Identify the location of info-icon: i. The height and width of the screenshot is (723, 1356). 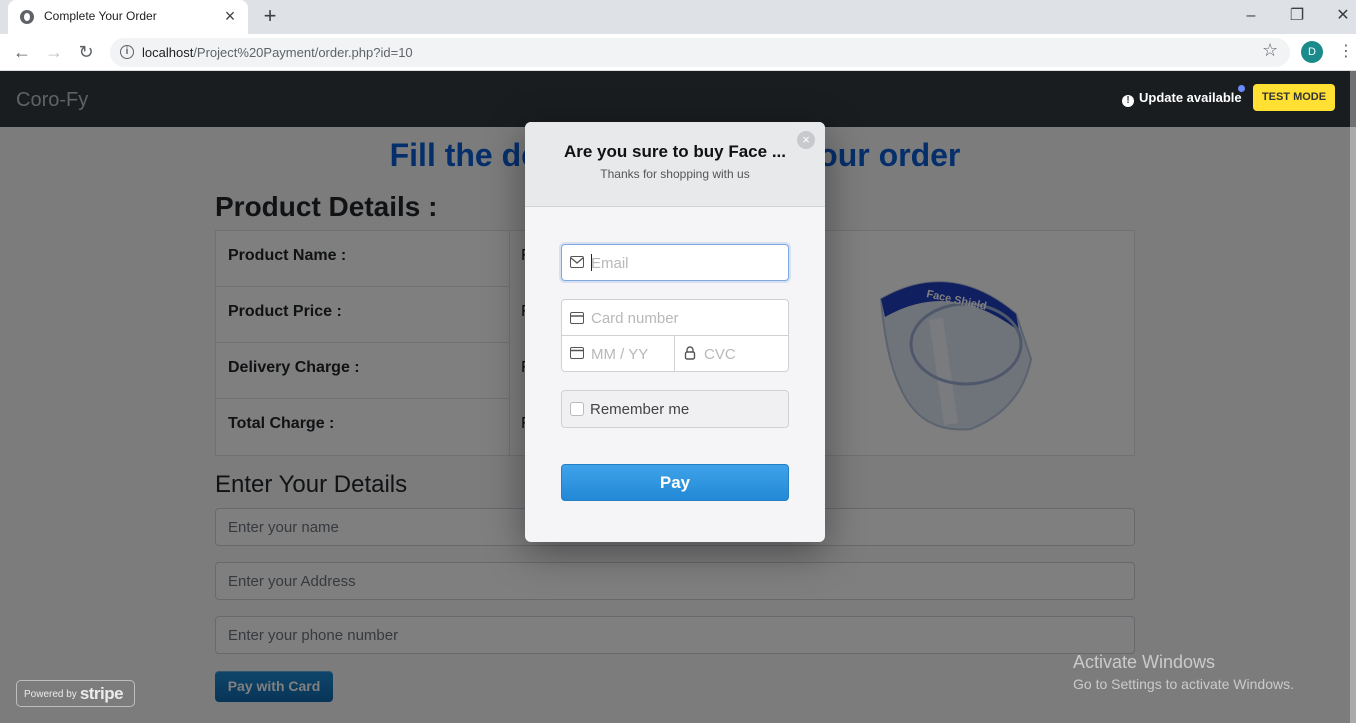
(127, 52).